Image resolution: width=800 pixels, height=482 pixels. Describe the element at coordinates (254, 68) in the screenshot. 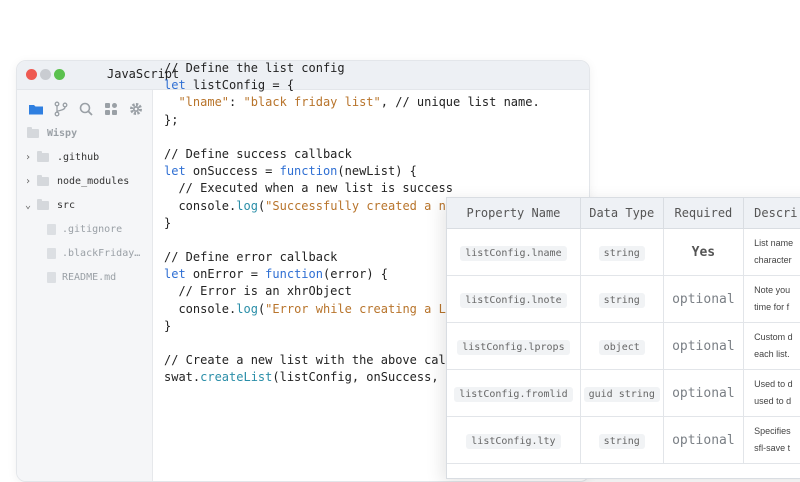

I see `code-line: // Define the list config` at that location.